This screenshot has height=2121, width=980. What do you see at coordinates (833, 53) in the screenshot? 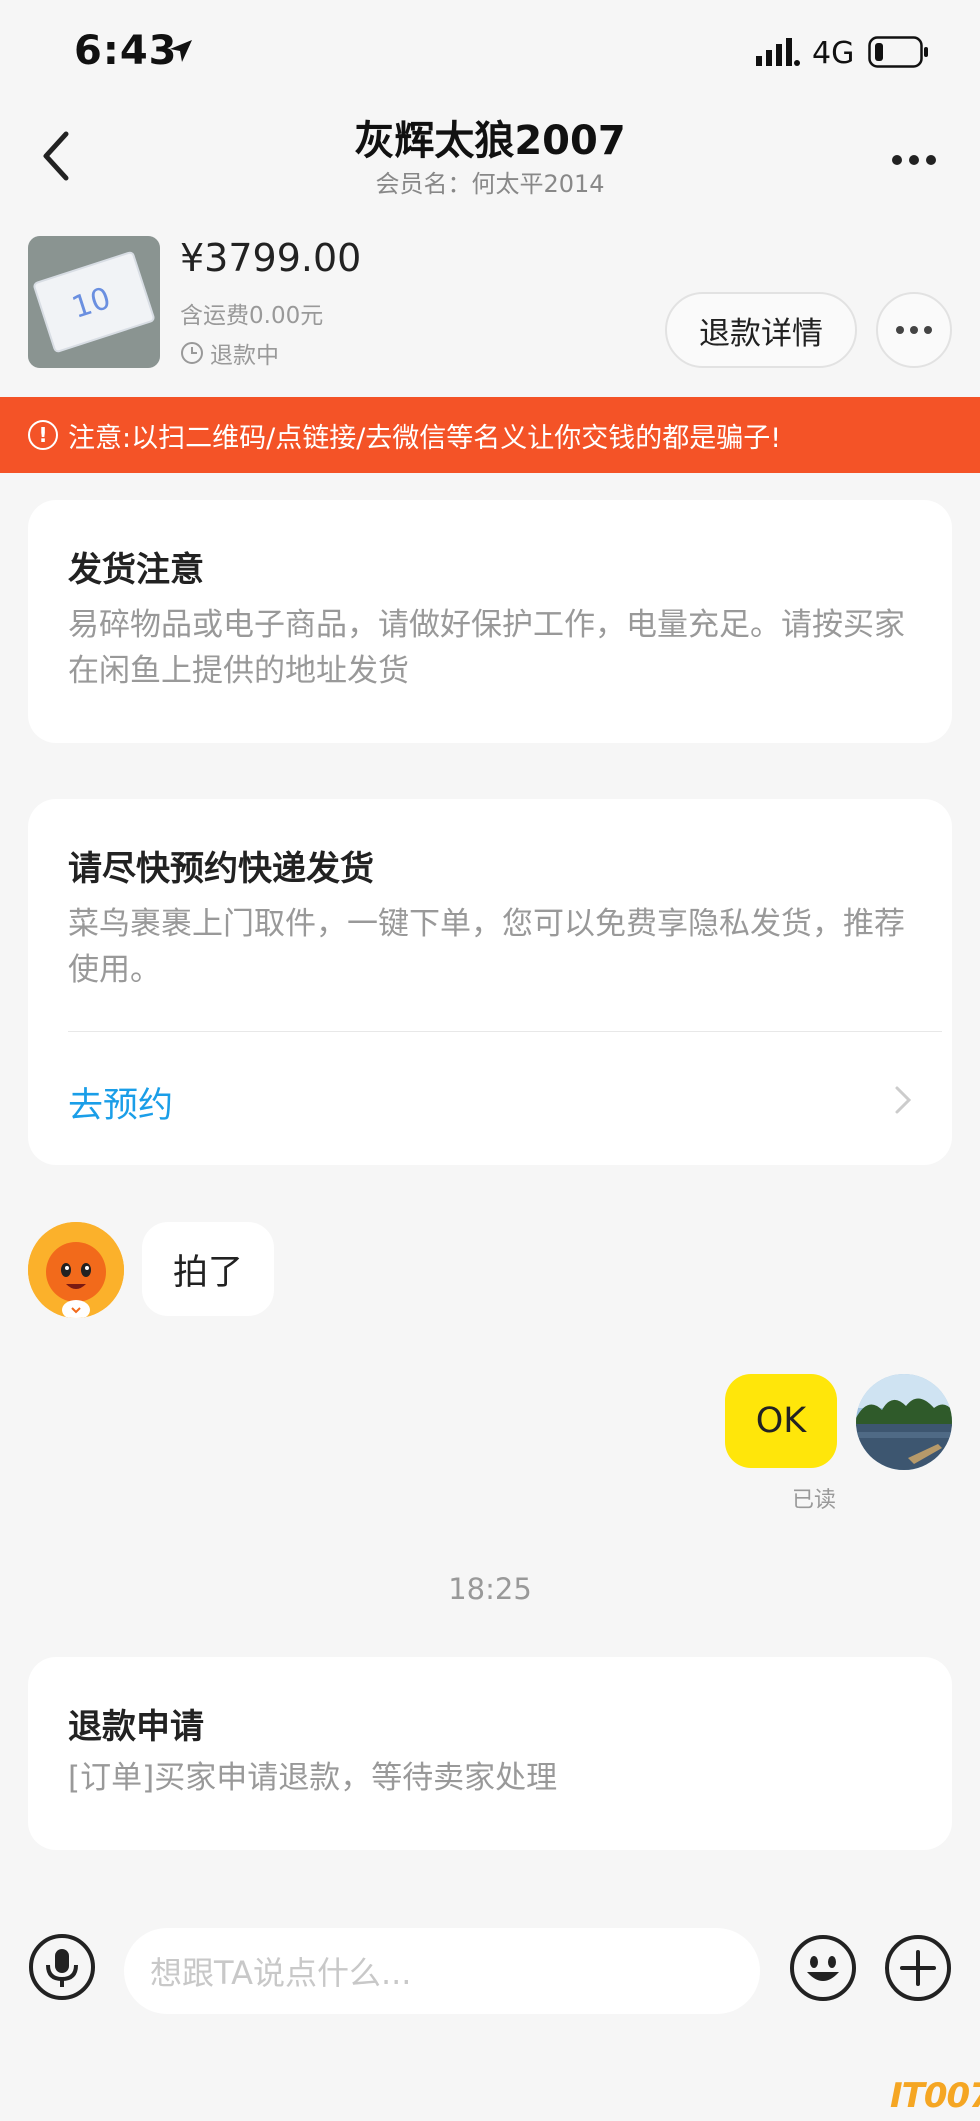
I see `network-label: 4G` at bounding box center [833, 53].